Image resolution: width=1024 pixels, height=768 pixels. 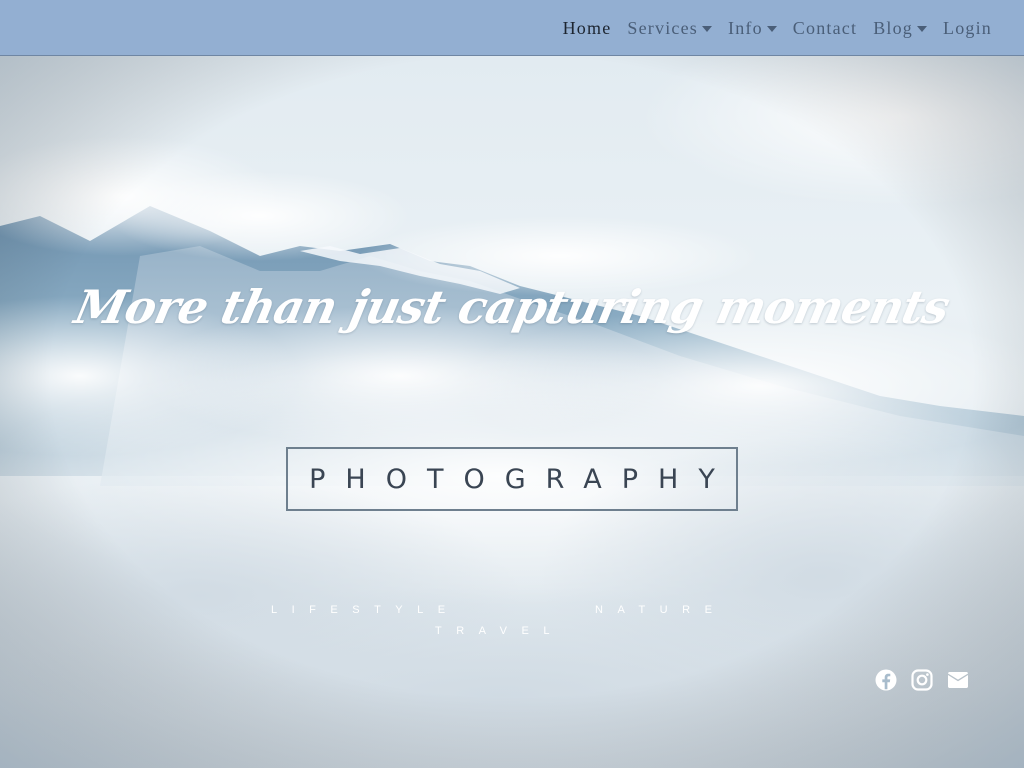 I want to click on nav-link-contact: Contact, so click(x=825, y=28).